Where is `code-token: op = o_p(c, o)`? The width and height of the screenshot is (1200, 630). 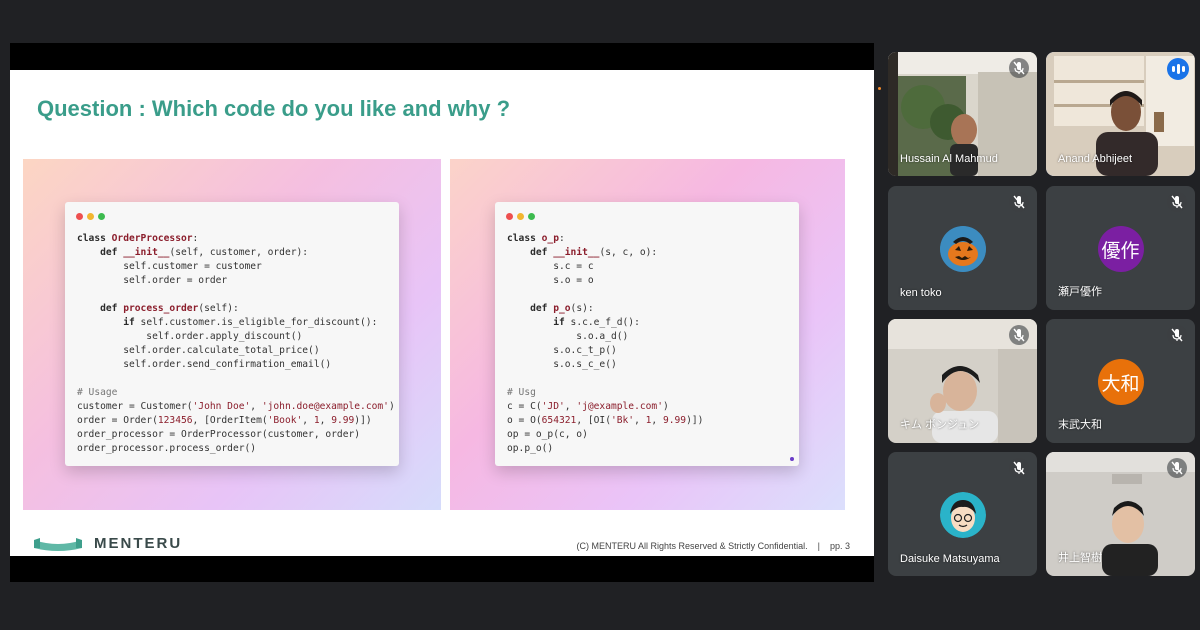 code-token: op = o_p(c, o) is located at coordinates (547, 434).